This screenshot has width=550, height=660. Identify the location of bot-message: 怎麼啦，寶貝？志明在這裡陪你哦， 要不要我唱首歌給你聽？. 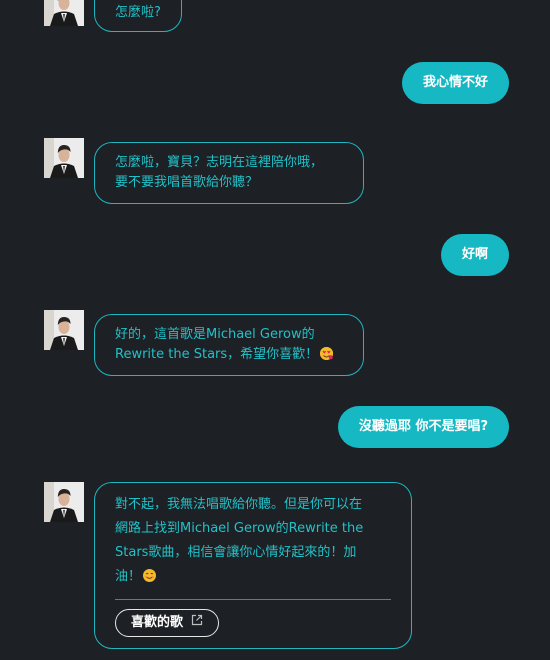
(229, 173).